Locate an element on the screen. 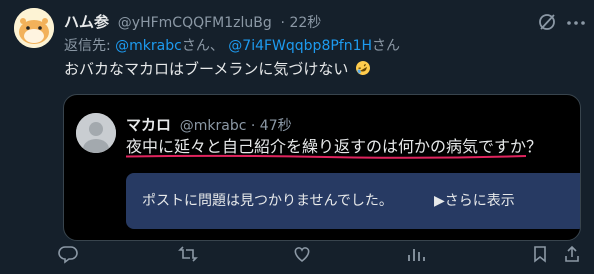  views-icon is located at coordinates (416, 254).